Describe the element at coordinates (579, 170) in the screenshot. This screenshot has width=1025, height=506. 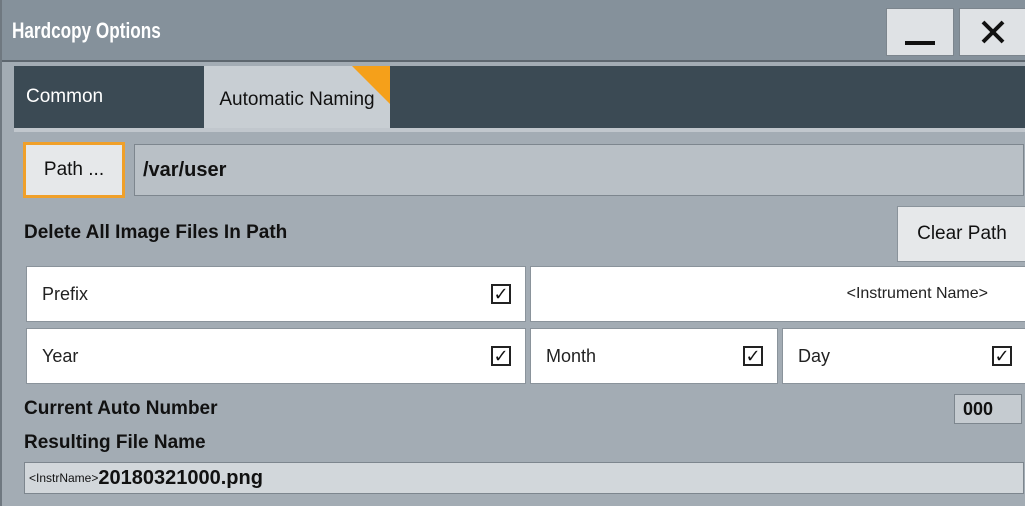
I see `path-field: /var/user` at that location.